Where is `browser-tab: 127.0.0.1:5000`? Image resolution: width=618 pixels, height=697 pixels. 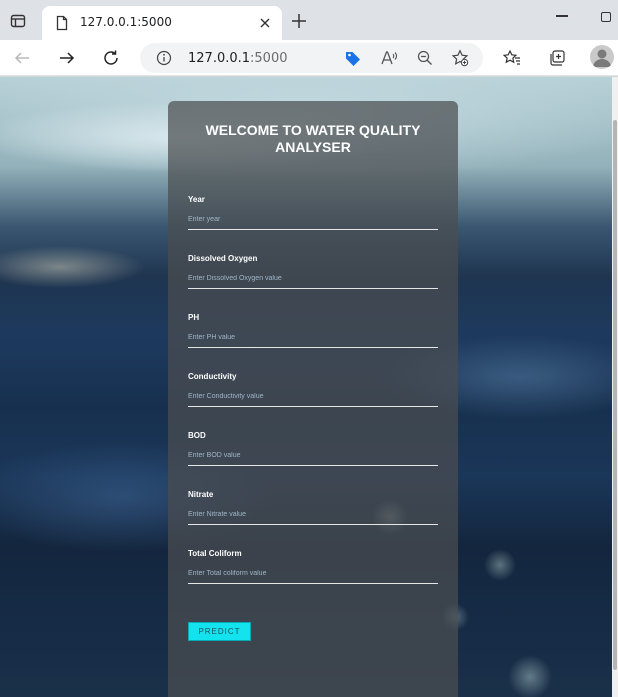
browser-tab: 127.0.0.1:5000 is located at coordinates (162, 23).